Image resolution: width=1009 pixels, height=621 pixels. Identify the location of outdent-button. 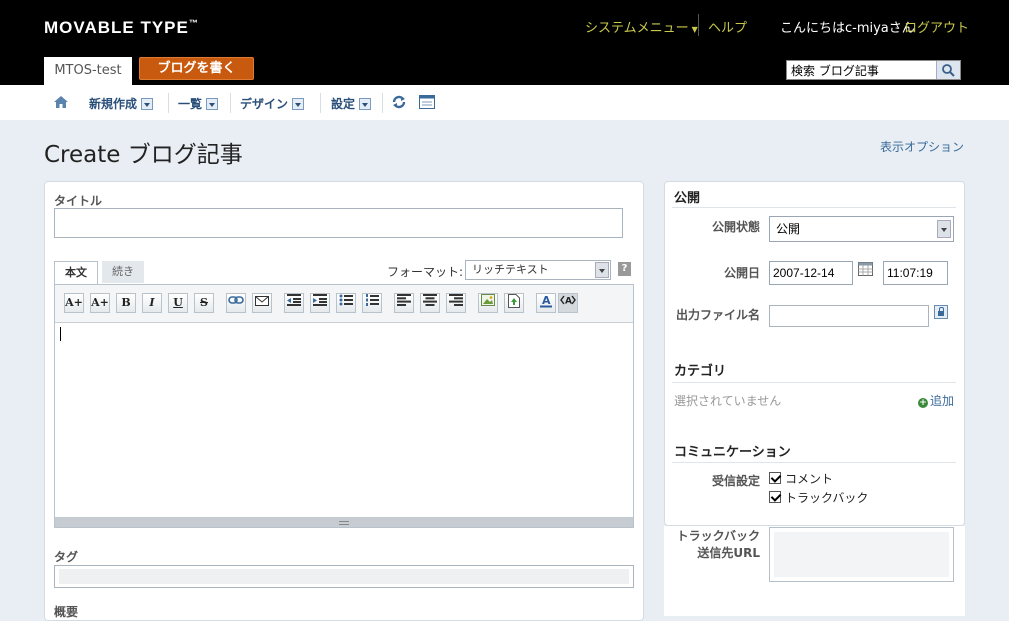
(294, 303).